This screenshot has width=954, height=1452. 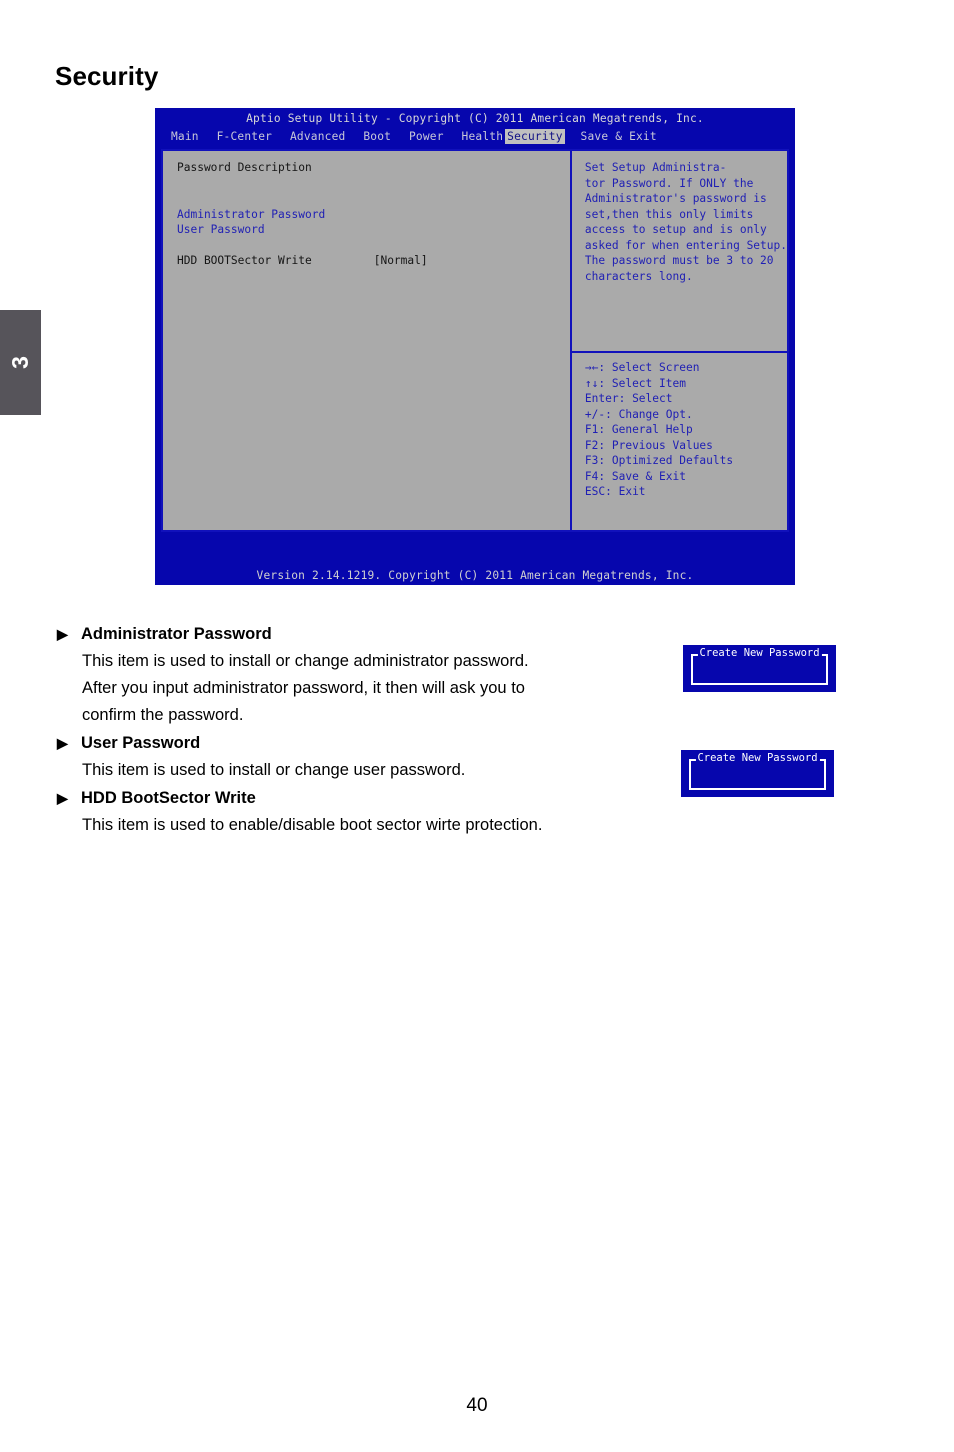 I want to click on nav-key-select-item: ↑↓: Select Item, so click(x=635, y=383).